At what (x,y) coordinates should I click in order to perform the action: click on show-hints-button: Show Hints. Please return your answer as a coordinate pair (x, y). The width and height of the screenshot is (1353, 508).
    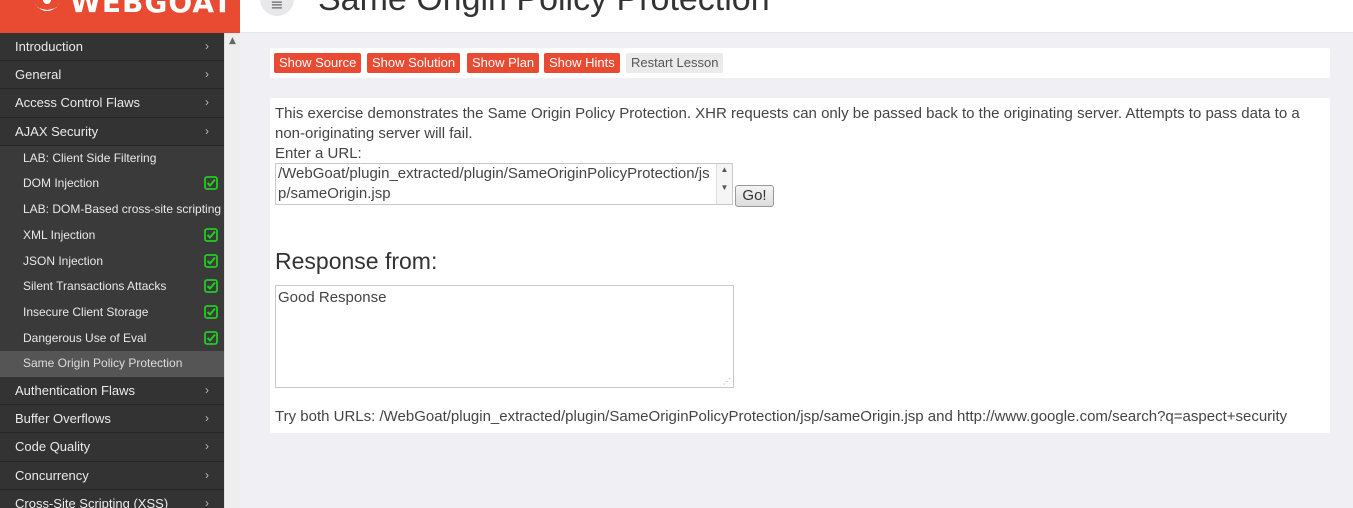
    Looking at the image, I should click on (582, 63).